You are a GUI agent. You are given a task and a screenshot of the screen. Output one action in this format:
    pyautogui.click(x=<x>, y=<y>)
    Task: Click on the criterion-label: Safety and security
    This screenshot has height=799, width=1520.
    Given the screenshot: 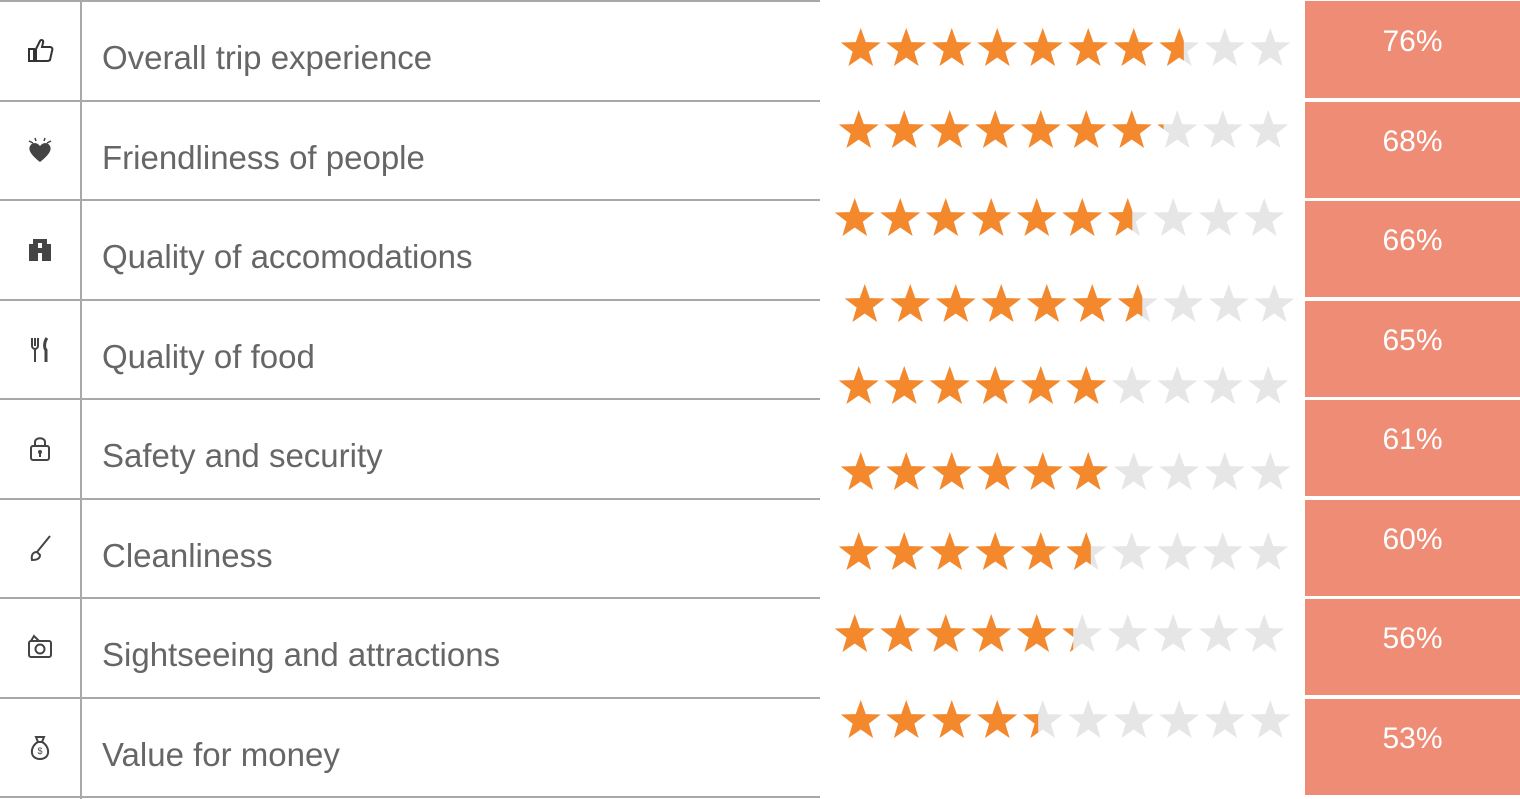 What is the action you would take?
    pyautogui.click(x=242, y=455)
    